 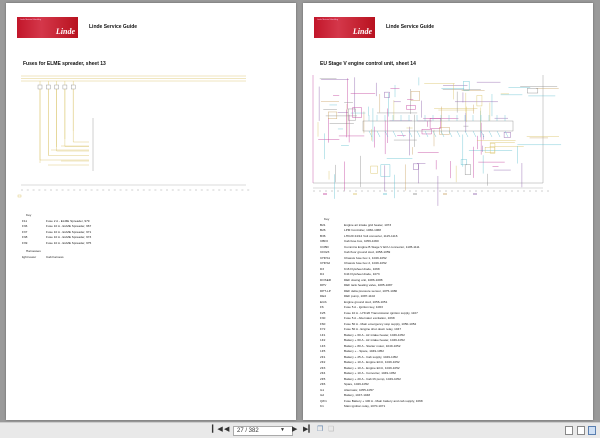 I want to click on key-code: D3, so click(x=322, y=268).